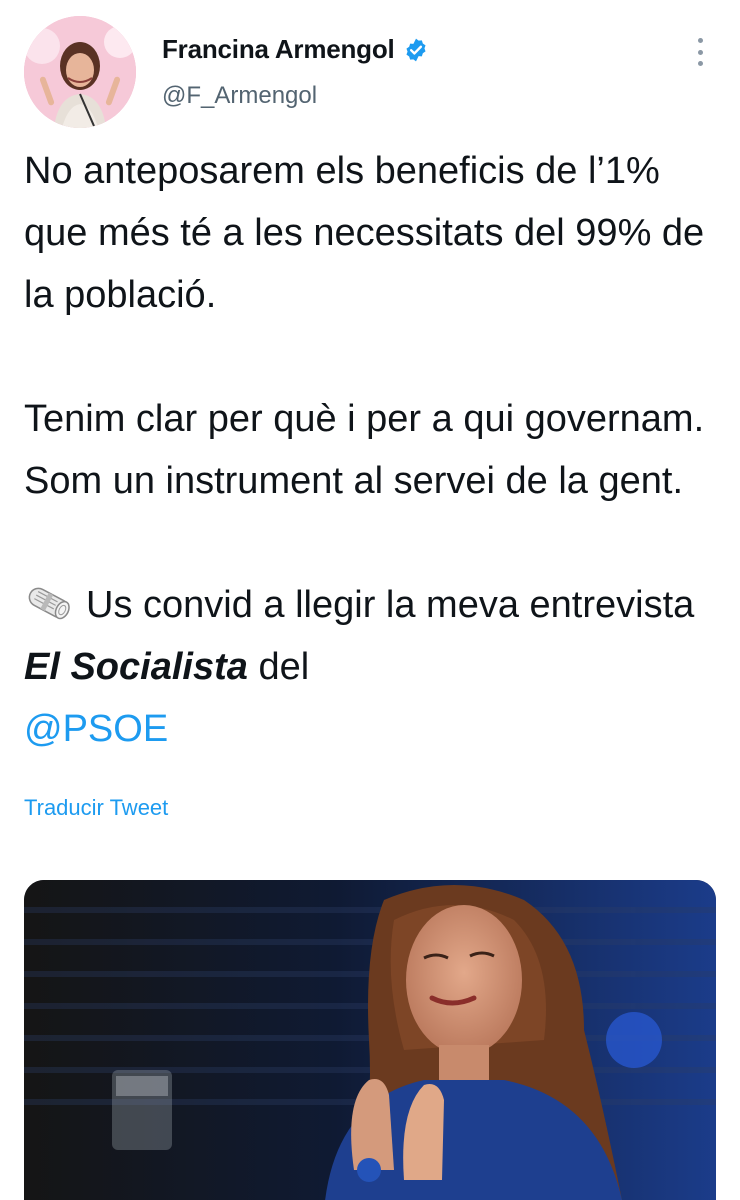 Image resolution: width=740 pixels, height=1200 pixels. What do you see at coordinates (278, 49) in the screenshot?
I see `author-name: Francina Armengol` at bounding box center [278, 49].